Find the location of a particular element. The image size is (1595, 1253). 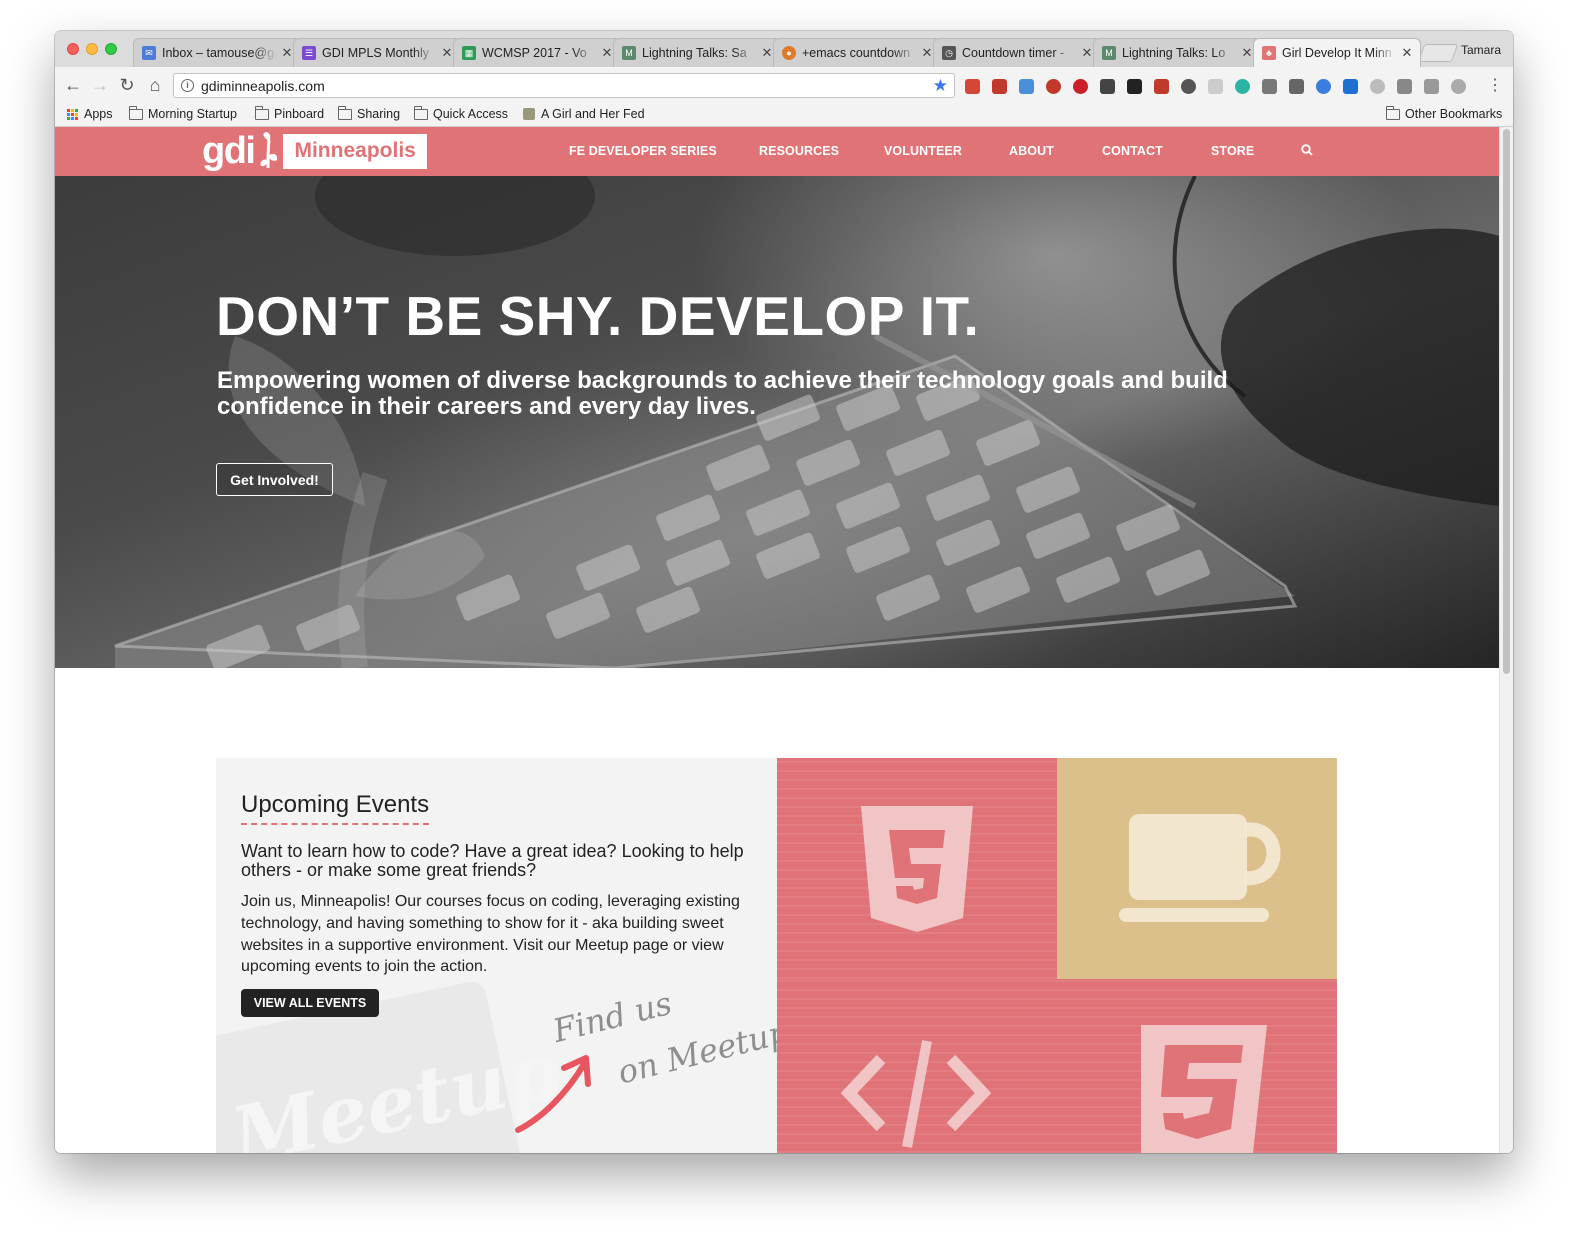

lastpass-extension-icon is located at coordinates (999, 86).